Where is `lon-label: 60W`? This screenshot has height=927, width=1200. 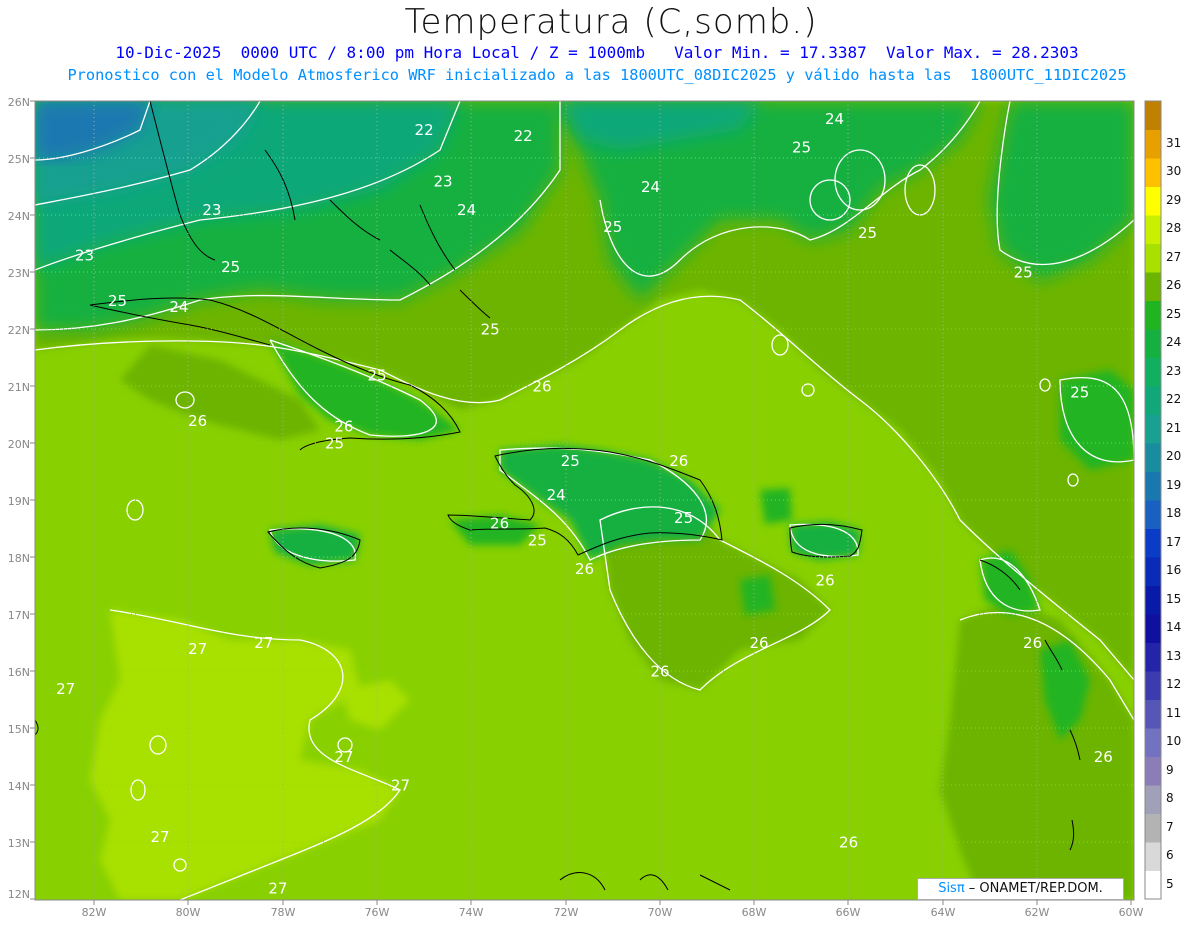 lon-label: 60W is located at coordinates (1131, 912).